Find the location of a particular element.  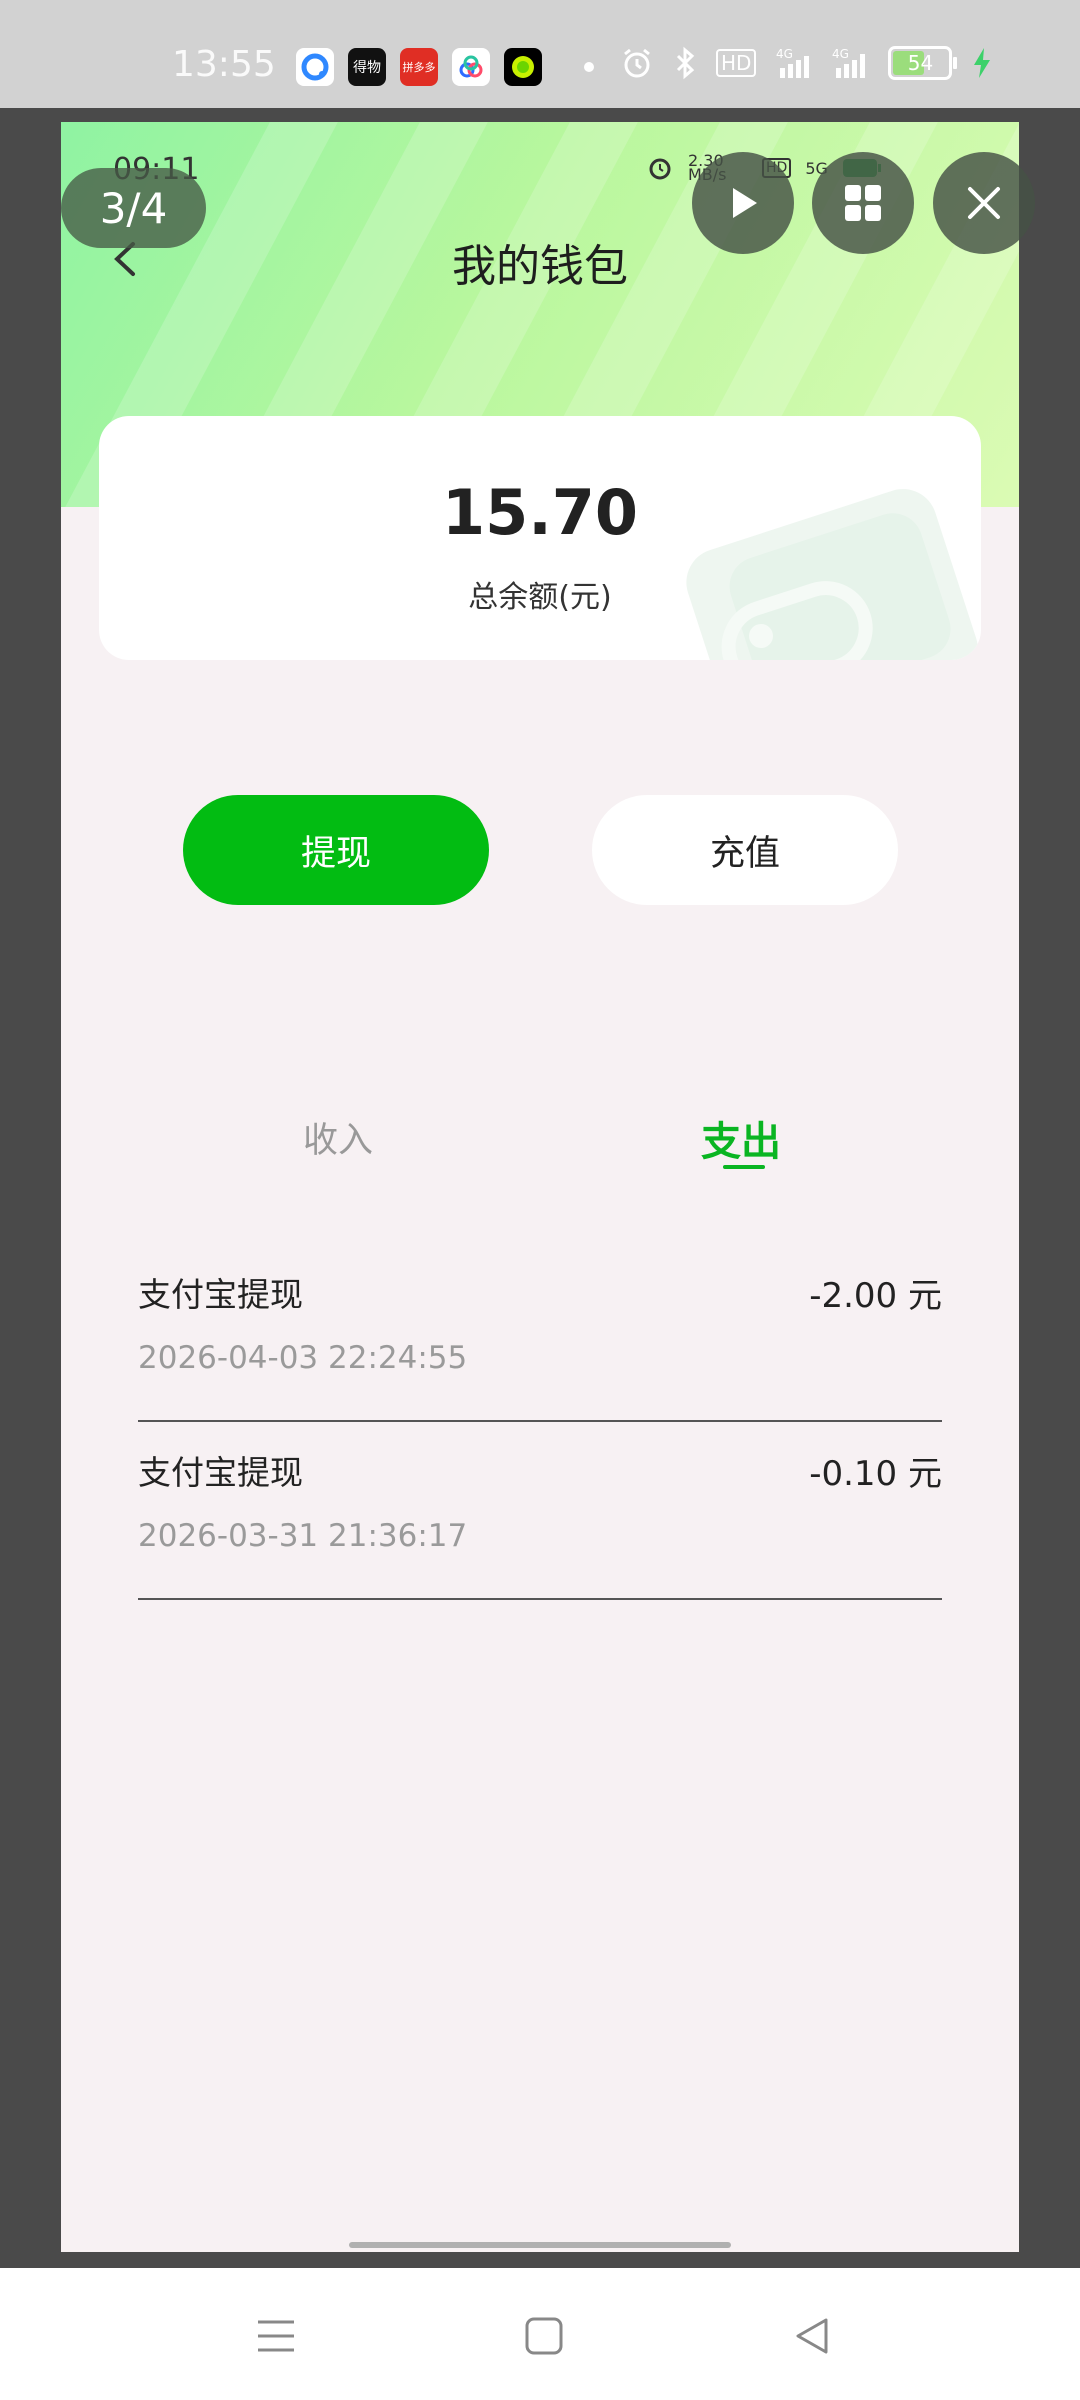

transaction-row: 支付宝提现 -0.10 元 2026-03-31 21:36:17 is located at coordinates (540, 1510).